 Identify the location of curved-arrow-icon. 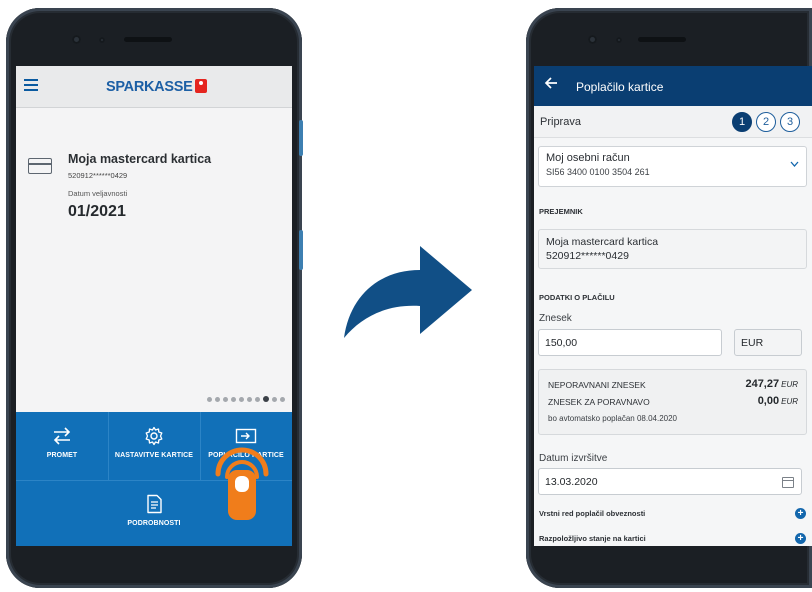
(408, 292).